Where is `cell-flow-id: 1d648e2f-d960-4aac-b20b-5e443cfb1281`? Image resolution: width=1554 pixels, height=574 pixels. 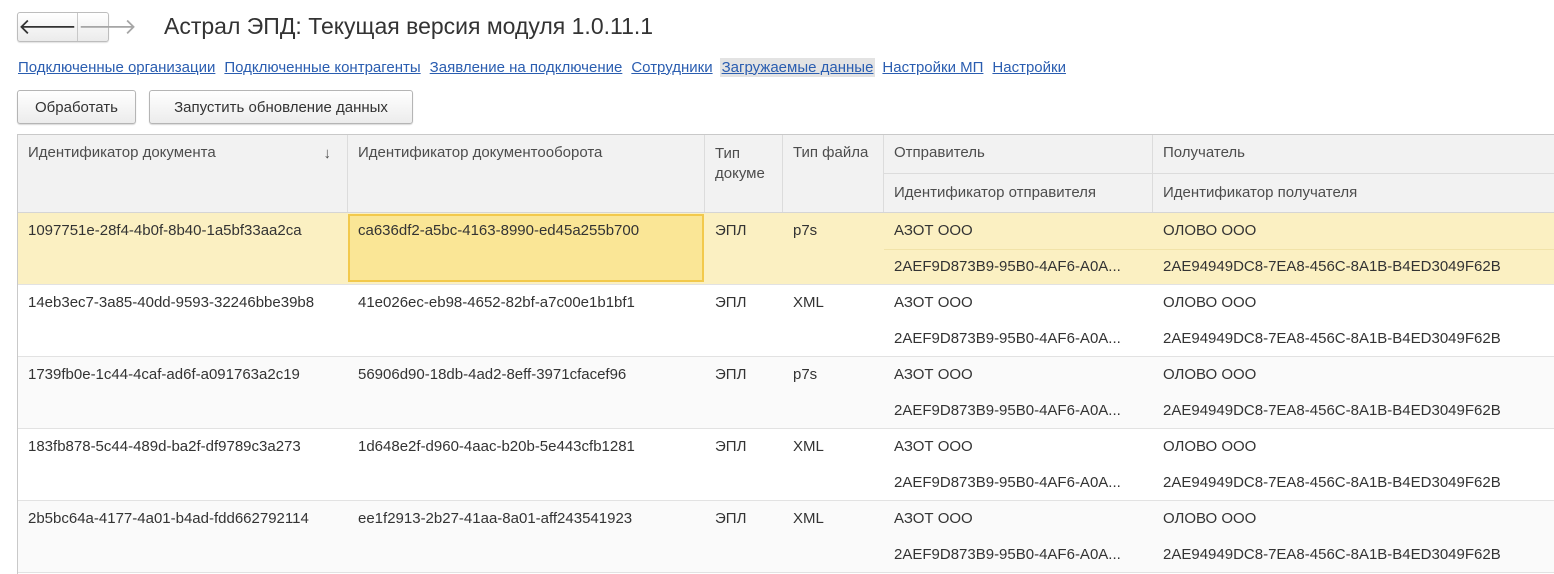
cell-flow-id: 1d648e2f-d960-4aac-b20b-5e443cfb1281 is located at coordinates (526, 447).